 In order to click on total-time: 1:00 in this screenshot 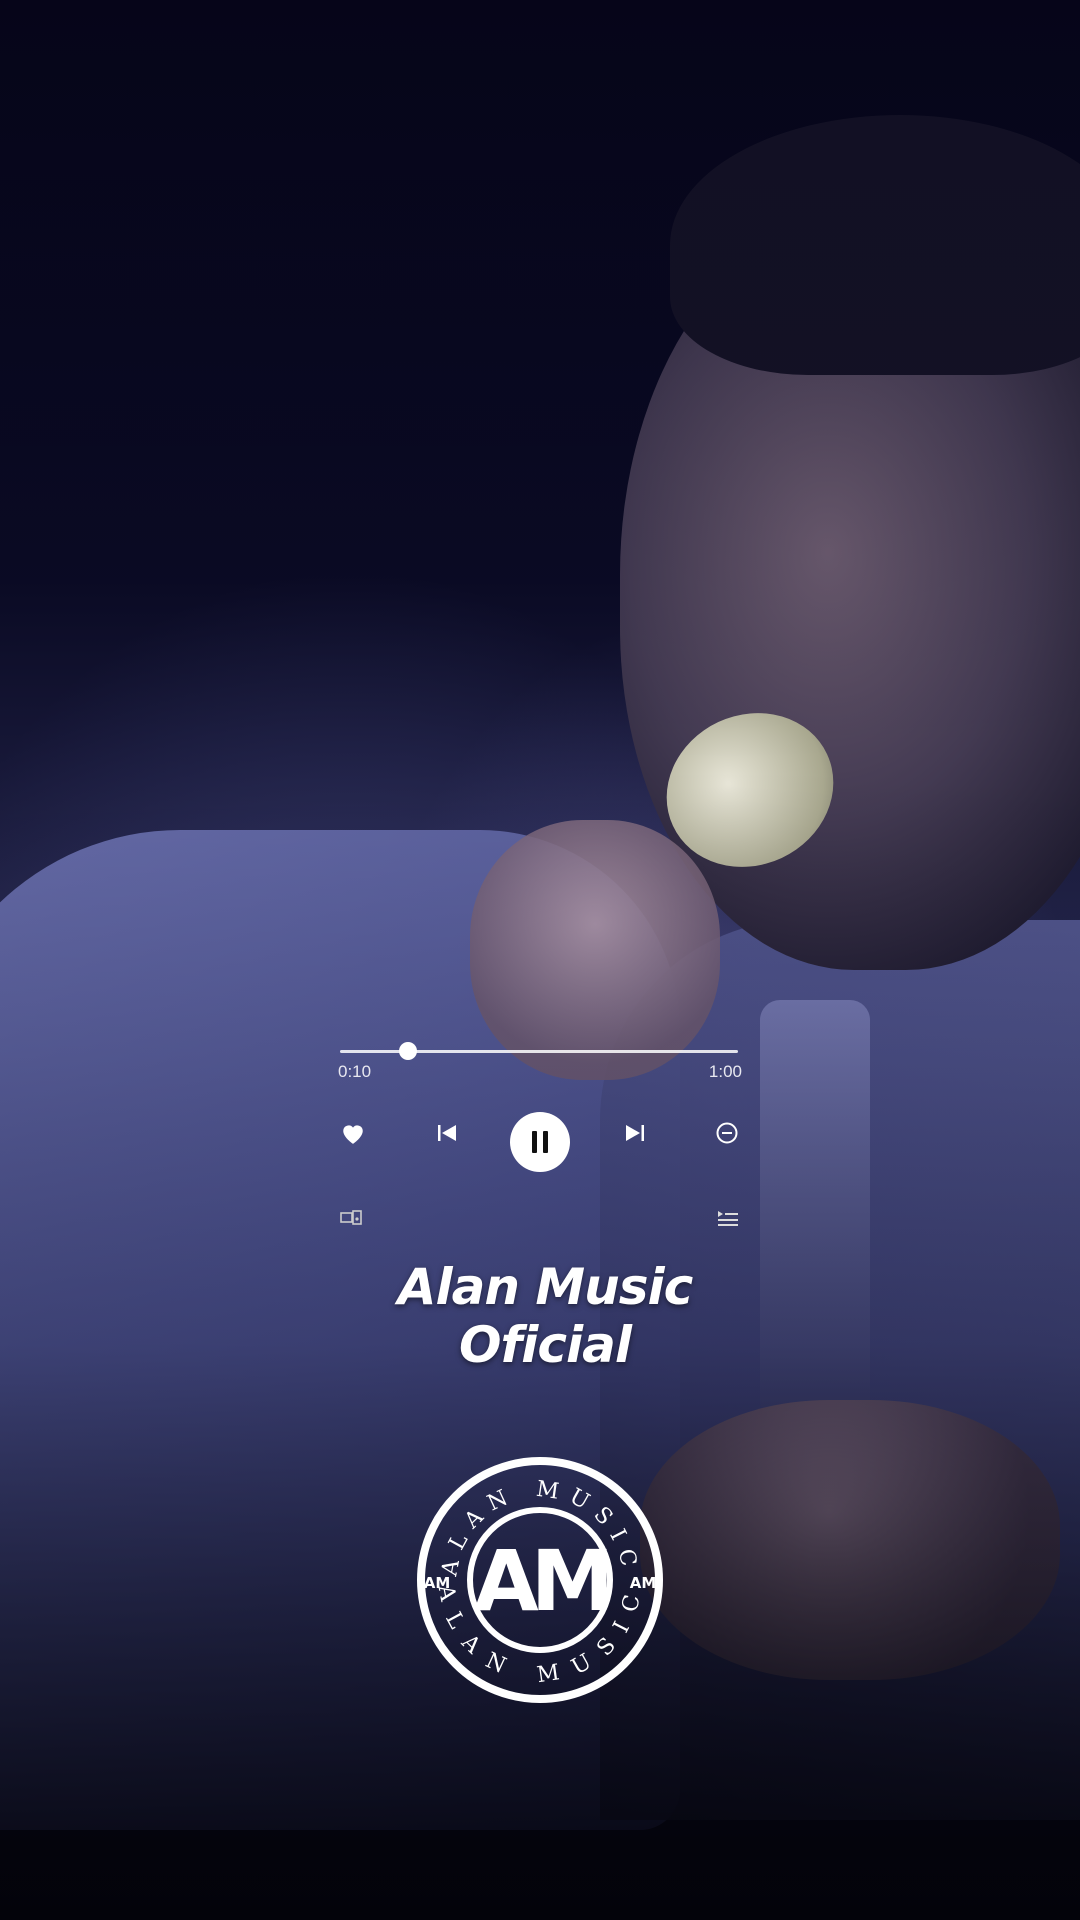, I will do `click(725, 1071)`.